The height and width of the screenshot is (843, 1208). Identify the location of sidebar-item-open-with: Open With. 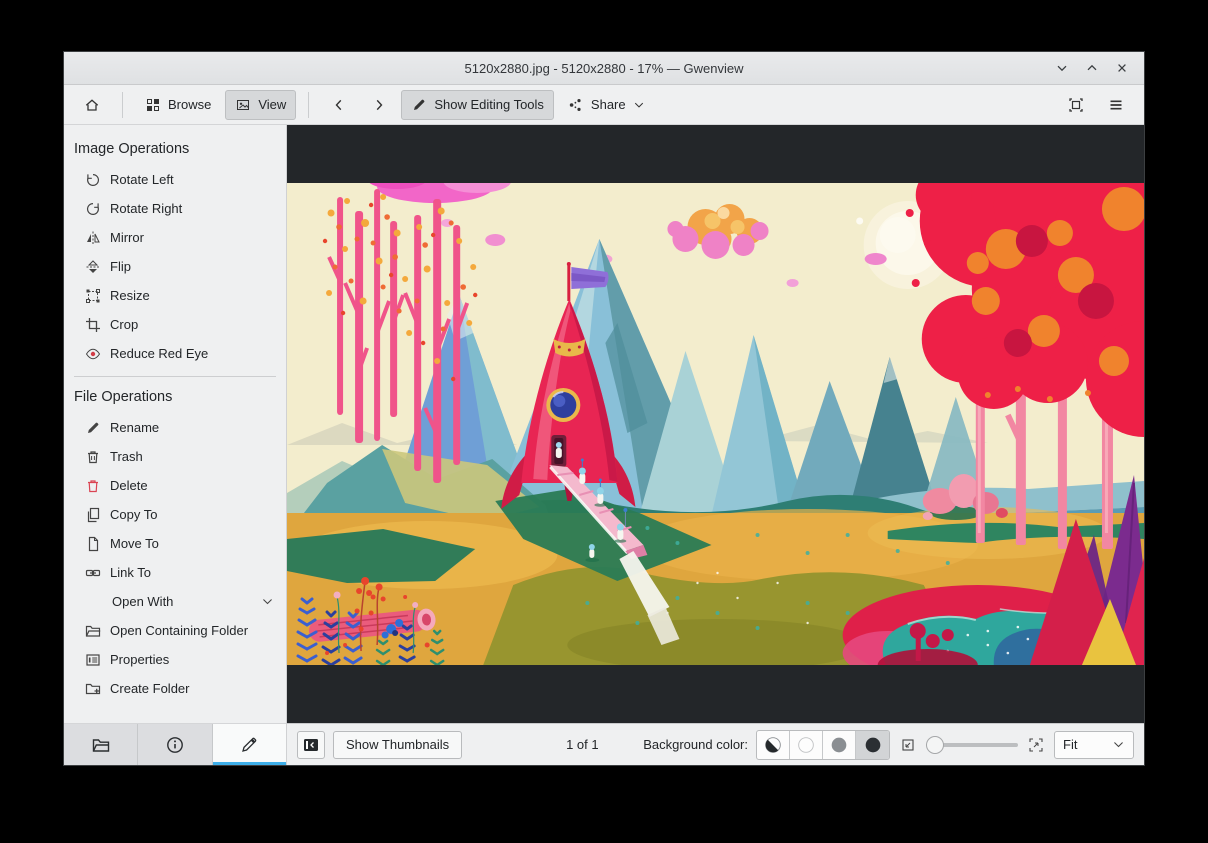
(175, 601).